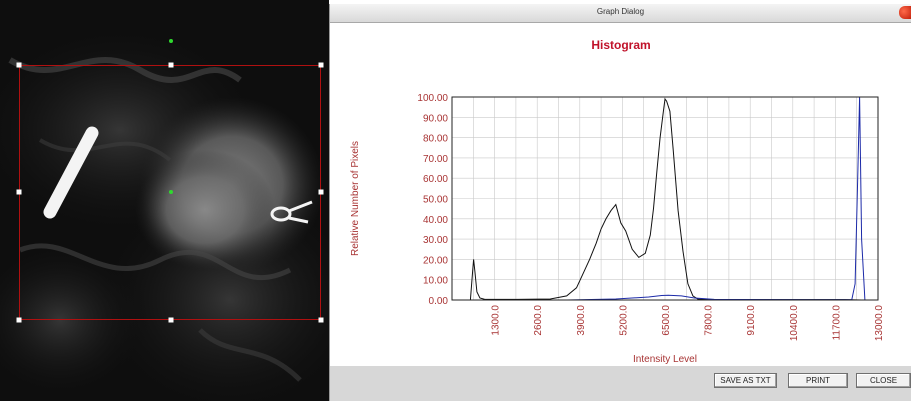  I want to click on dialog-button-bar: SAVE AS TXT PRINT CLOSE, so click(620, 383).